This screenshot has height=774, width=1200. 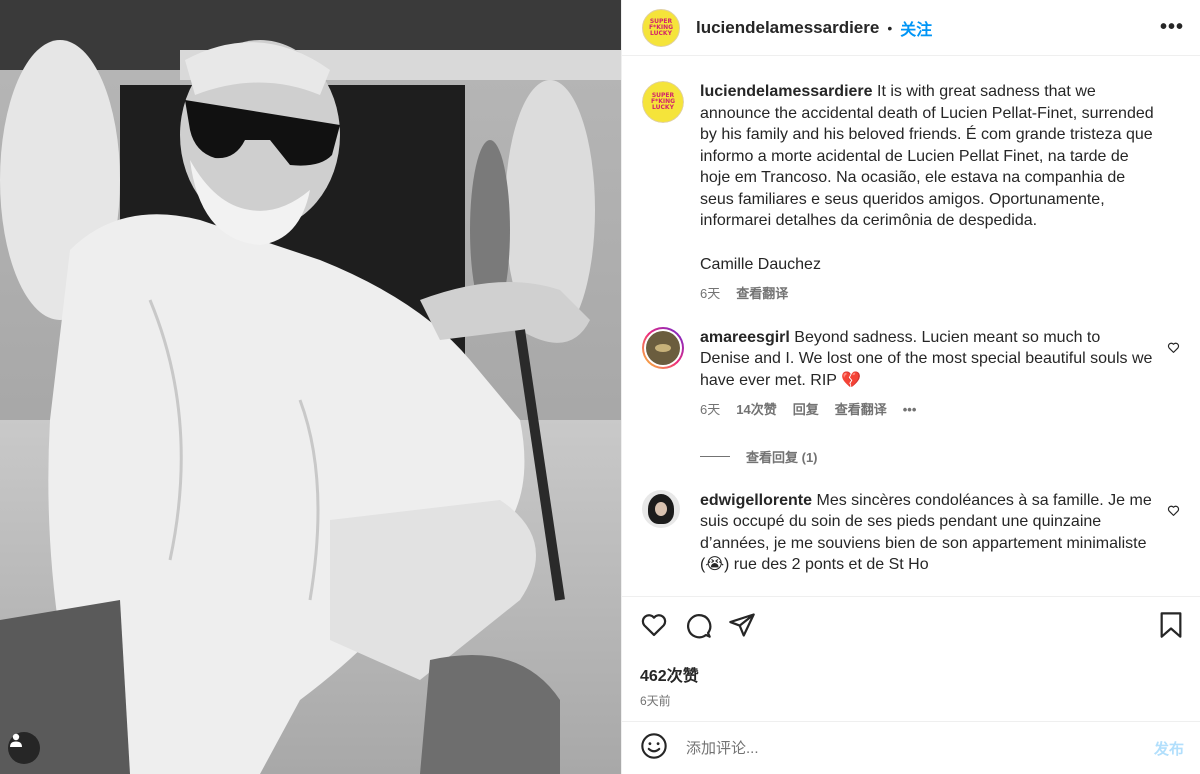 I want to click on caption-avatar: SUPER F*KING LUCKY, so click(x=663, y=102).